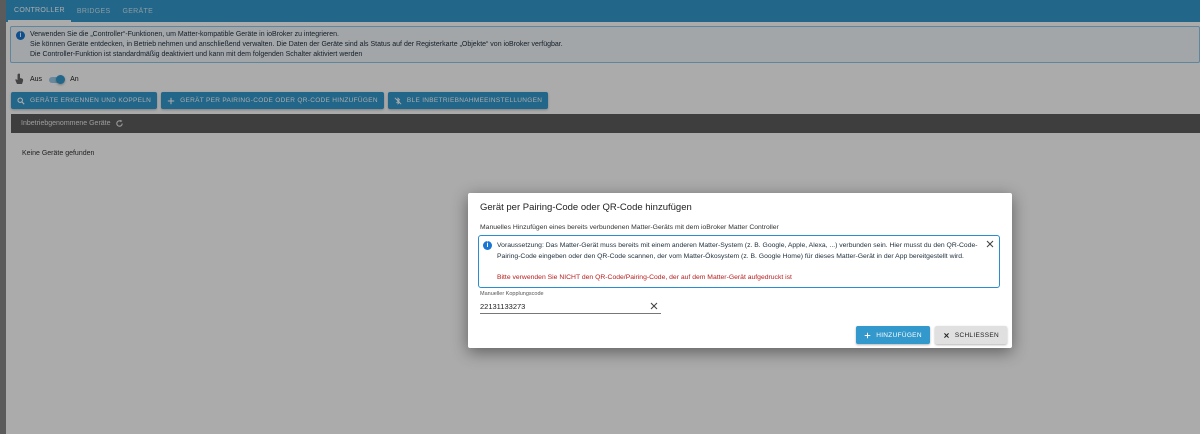 This screenshot has height=434, width=1200. I want to click on add-button: HINZUFÜGEN, so click(893, 335).